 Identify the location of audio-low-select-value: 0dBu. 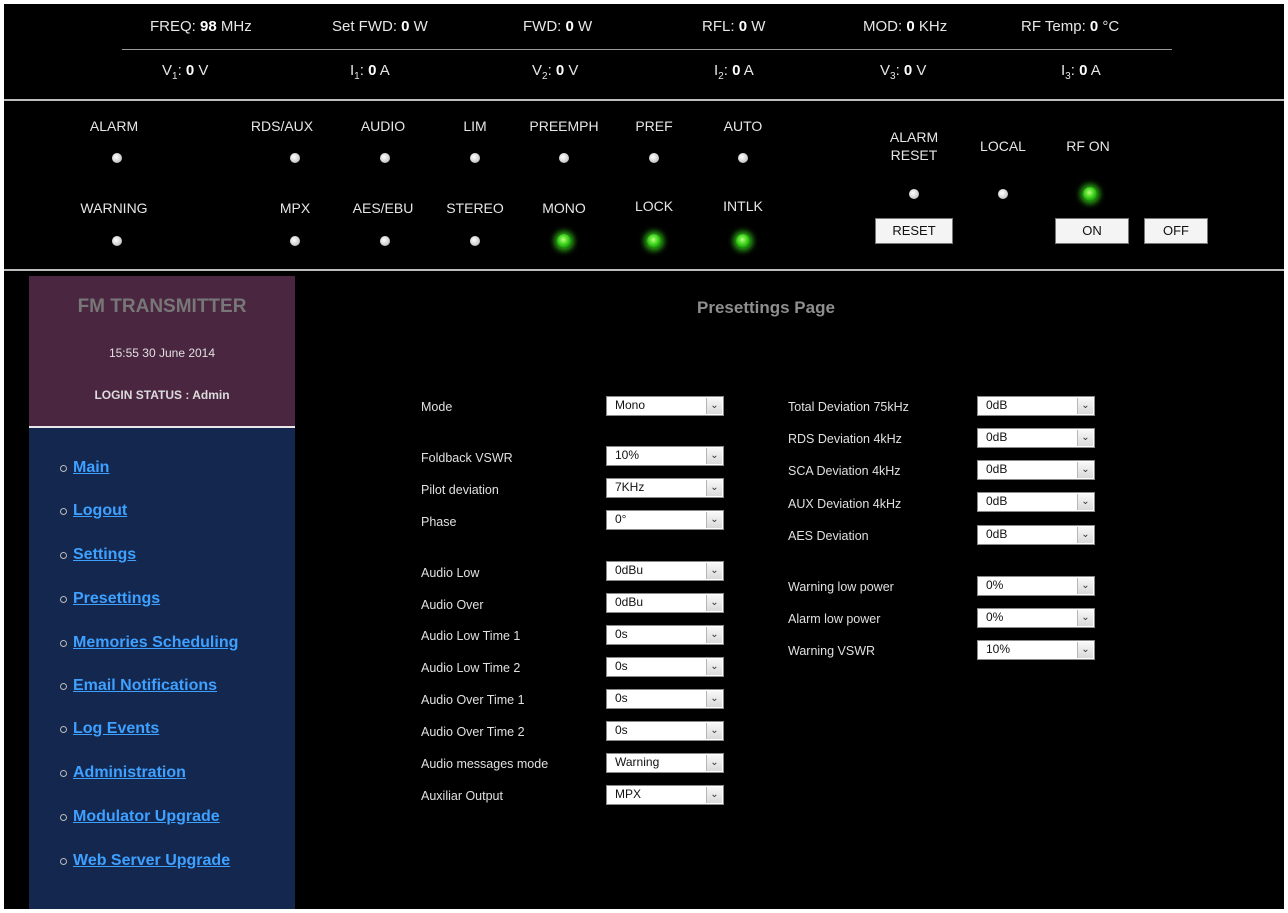
(629, 570).